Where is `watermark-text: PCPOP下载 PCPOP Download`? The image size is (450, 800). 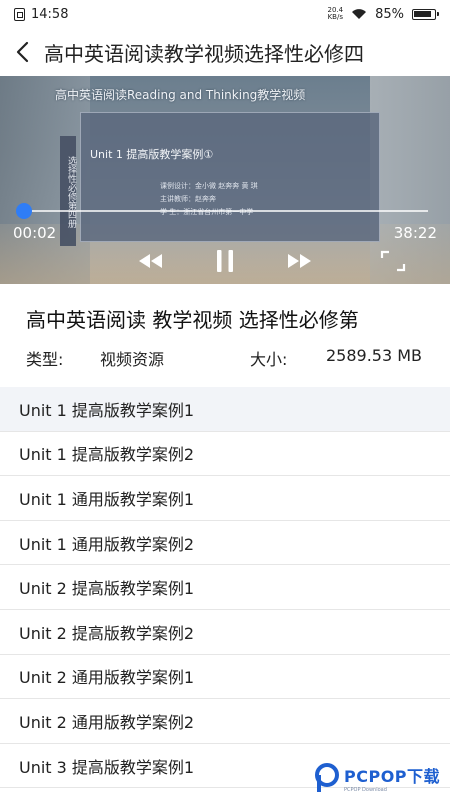 watermark-text: PCPOP下载 PCPOP Download is located at coordinates (392, 778).